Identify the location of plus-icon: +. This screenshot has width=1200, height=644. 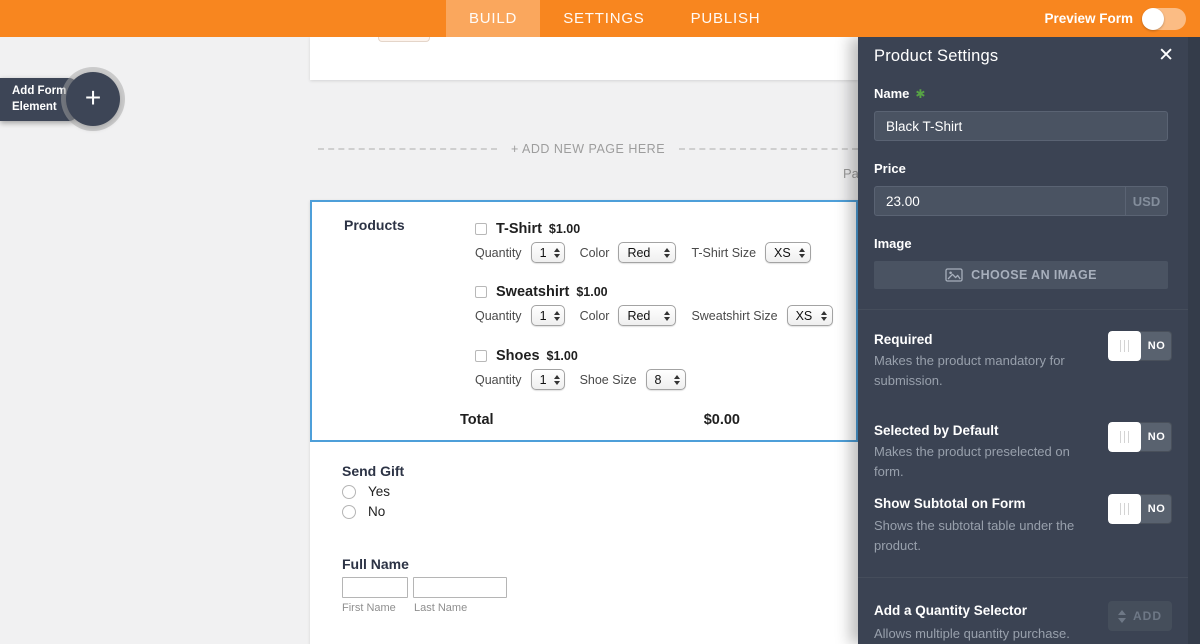
(93, 97).